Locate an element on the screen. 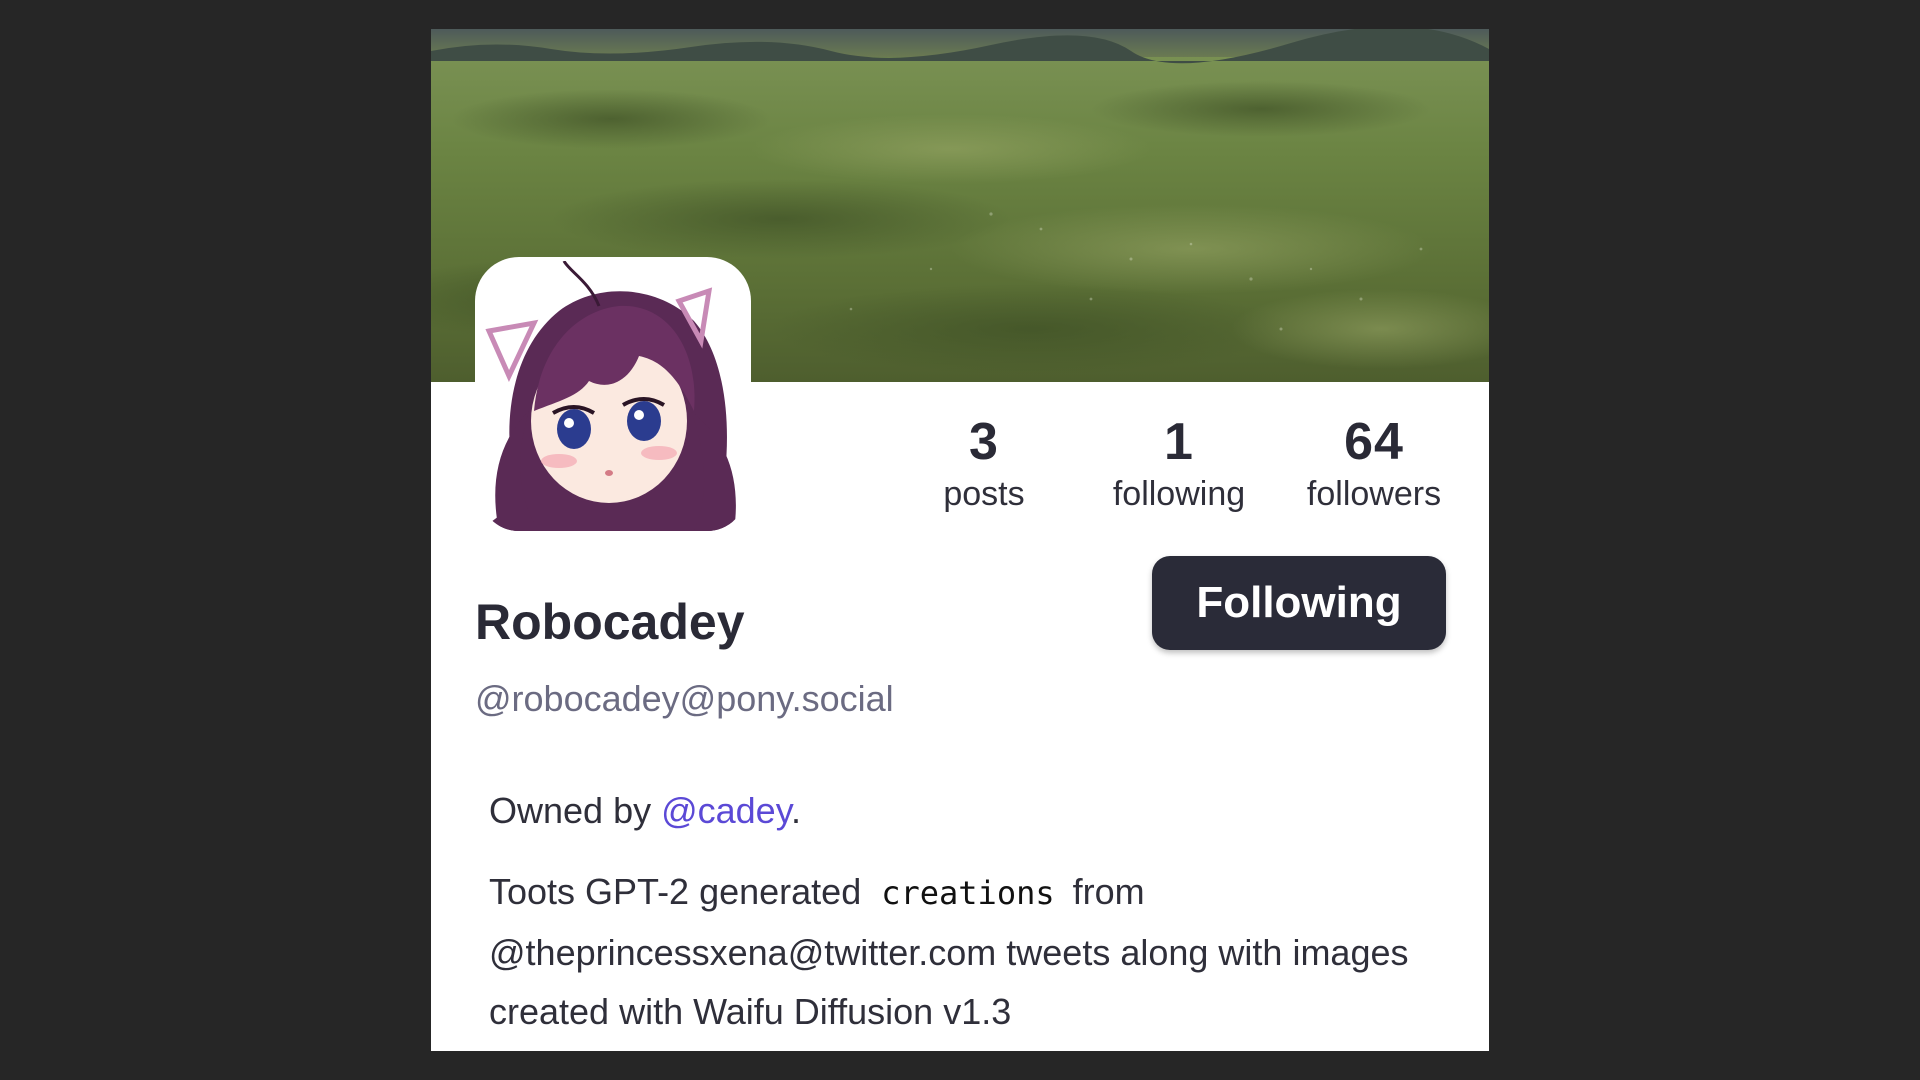 This screenshot has height=1080, width=1920. display-name: Robocadey is located at coordinates (610, 622).